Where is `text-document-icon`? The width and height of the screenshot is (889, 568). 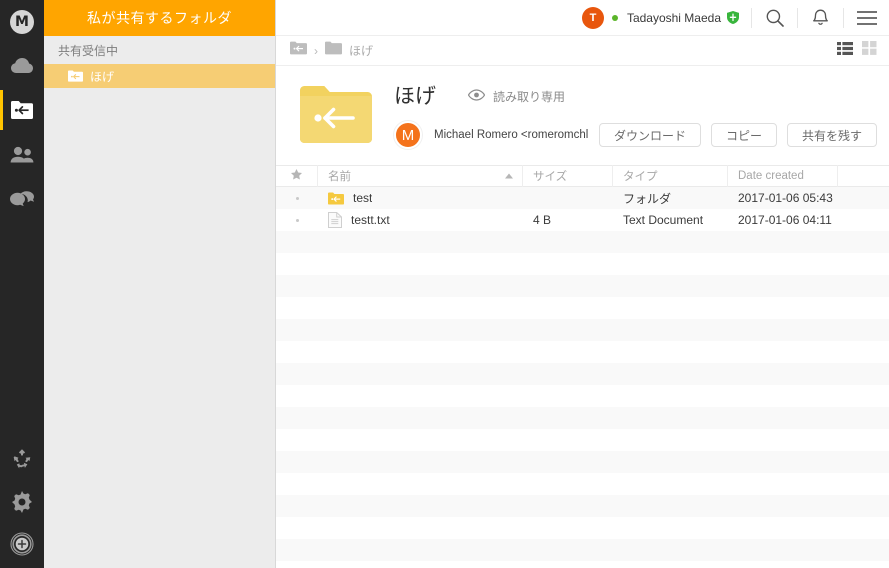
text-document-icon is located at coordinates (335, 220).